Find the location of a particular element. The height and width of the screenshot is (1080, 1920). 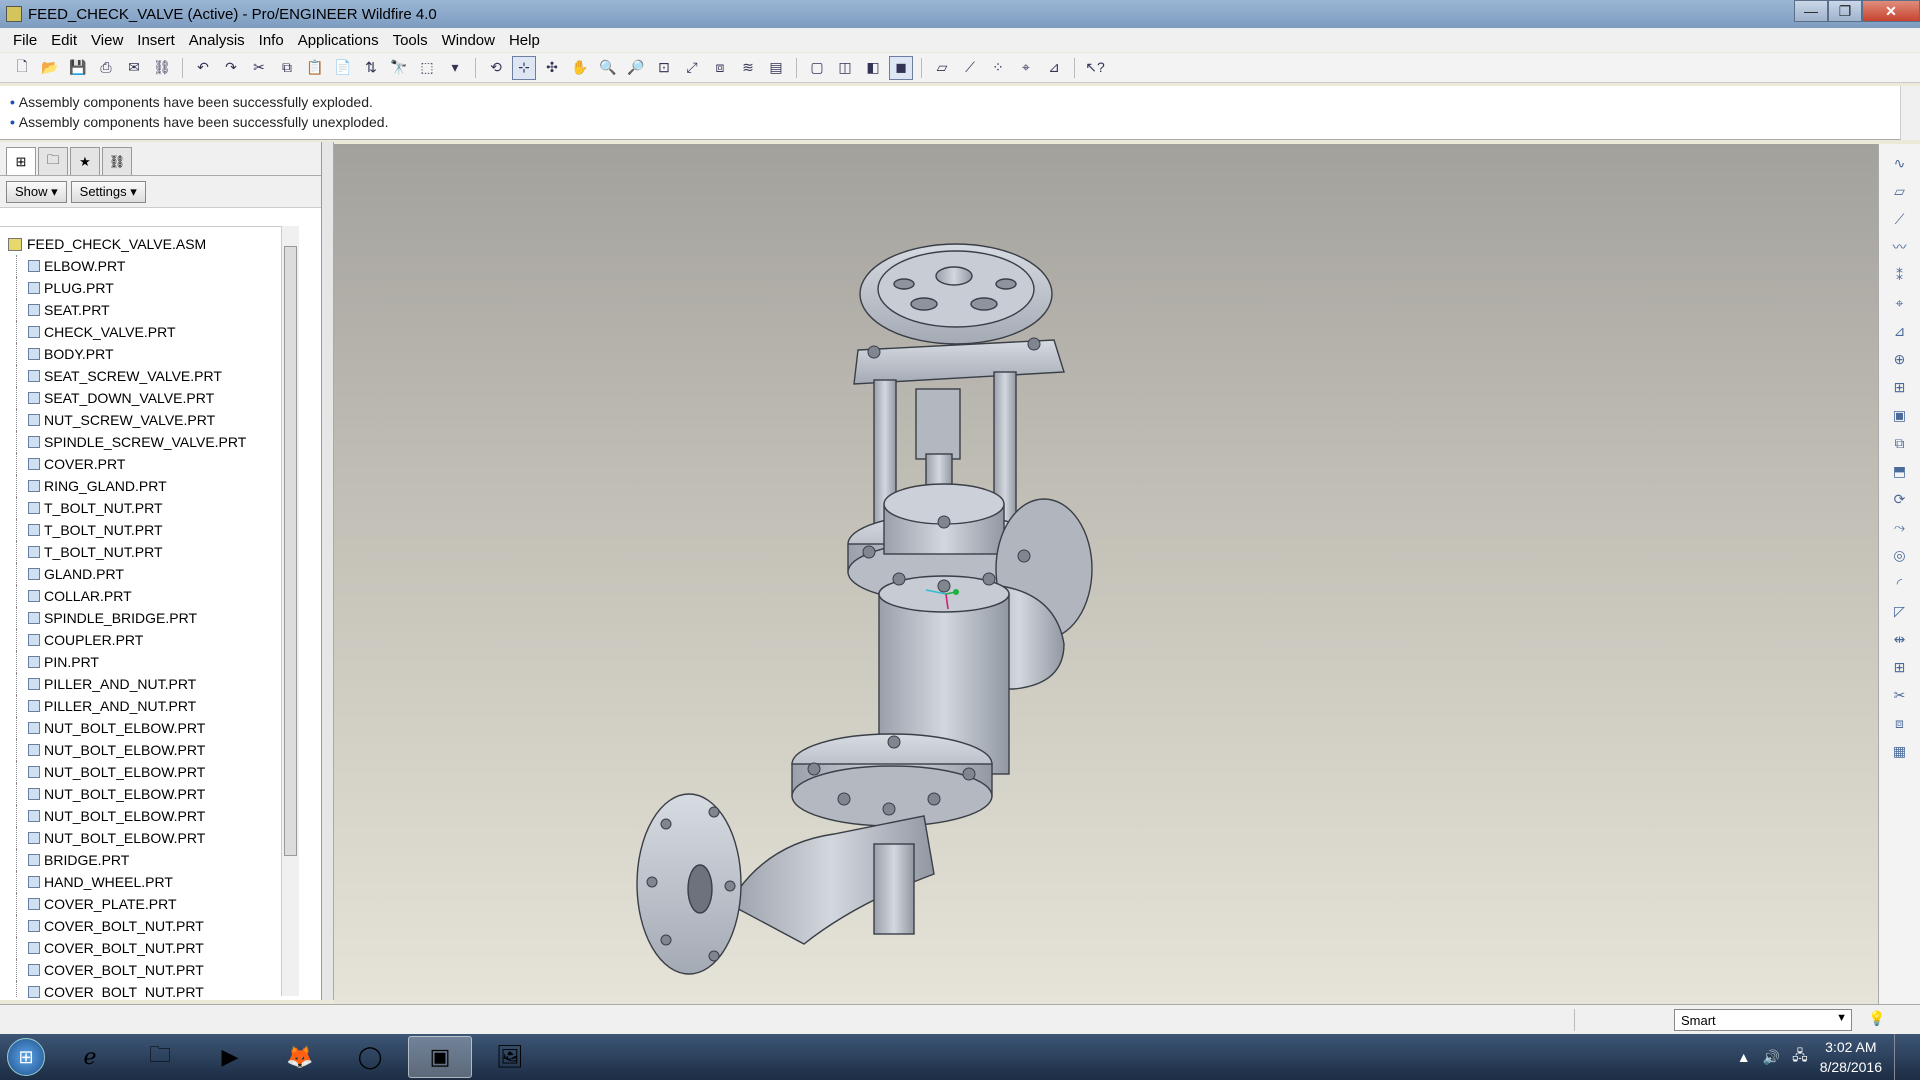

tree-node: BRIDGE.PRT is located at coordinates (149, 860).